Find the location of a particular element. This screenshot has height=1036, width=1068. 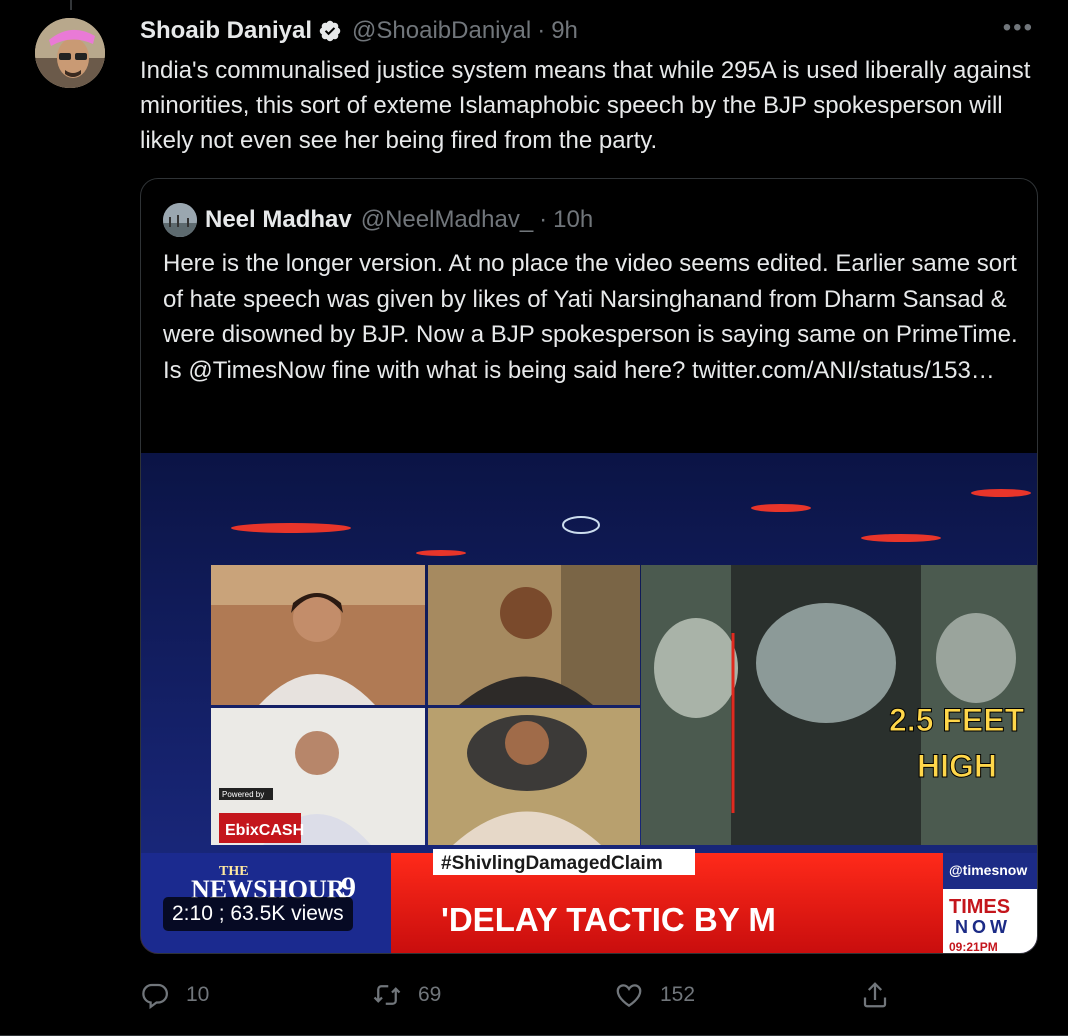

video-duration-views-badge: 2:10 ; 63.5K views is located at coordinates (258, 914).